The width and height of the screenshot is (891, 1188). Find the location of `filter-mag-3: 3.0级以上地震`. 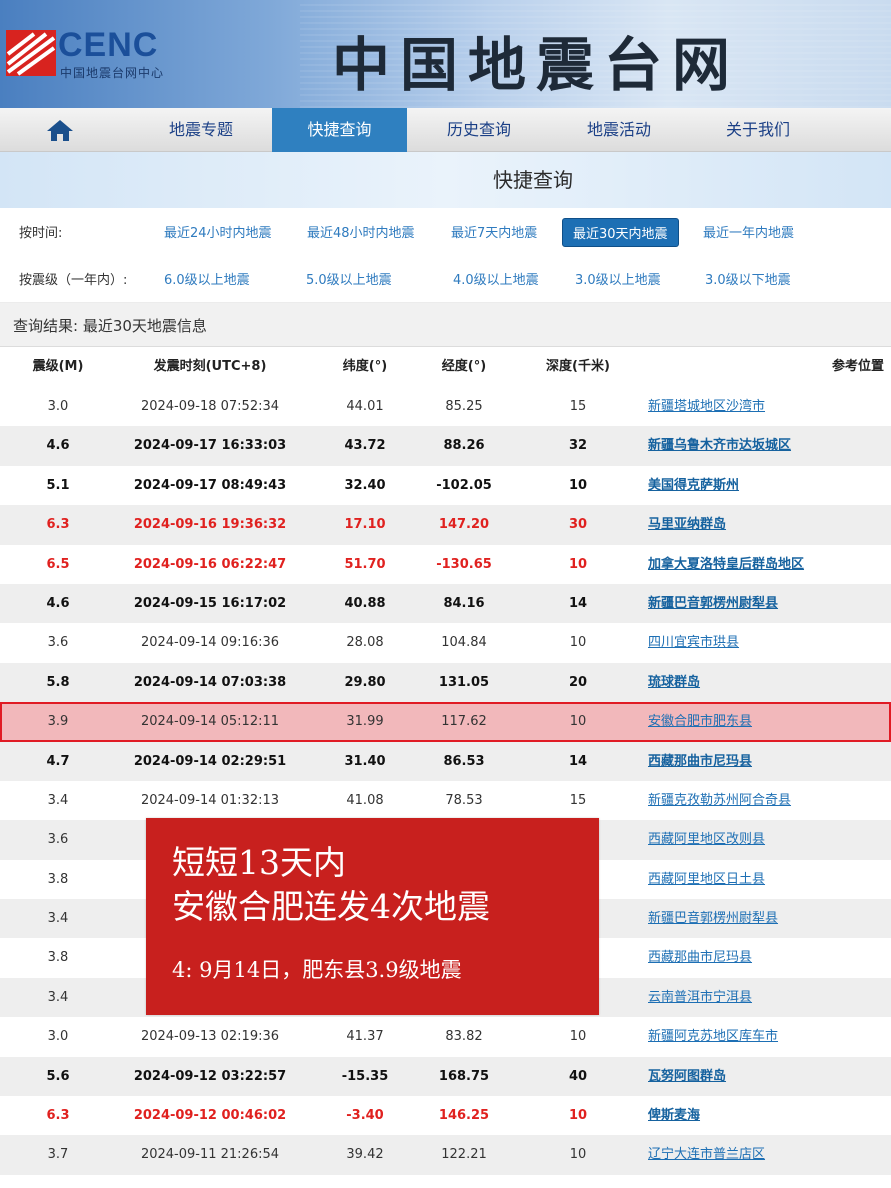

filter-mag-3: 3.0级以上地震 is located at coordinates (618, 278).